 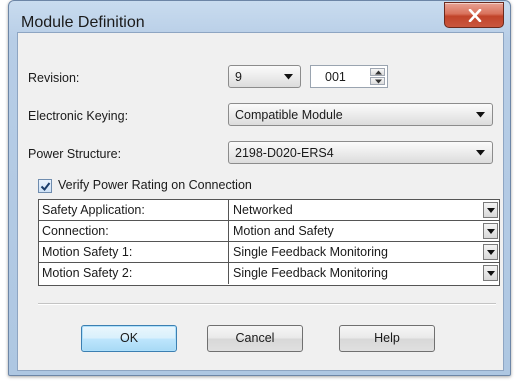 I want to click on cancel-button: Cancel, so click(x=255, y=338).